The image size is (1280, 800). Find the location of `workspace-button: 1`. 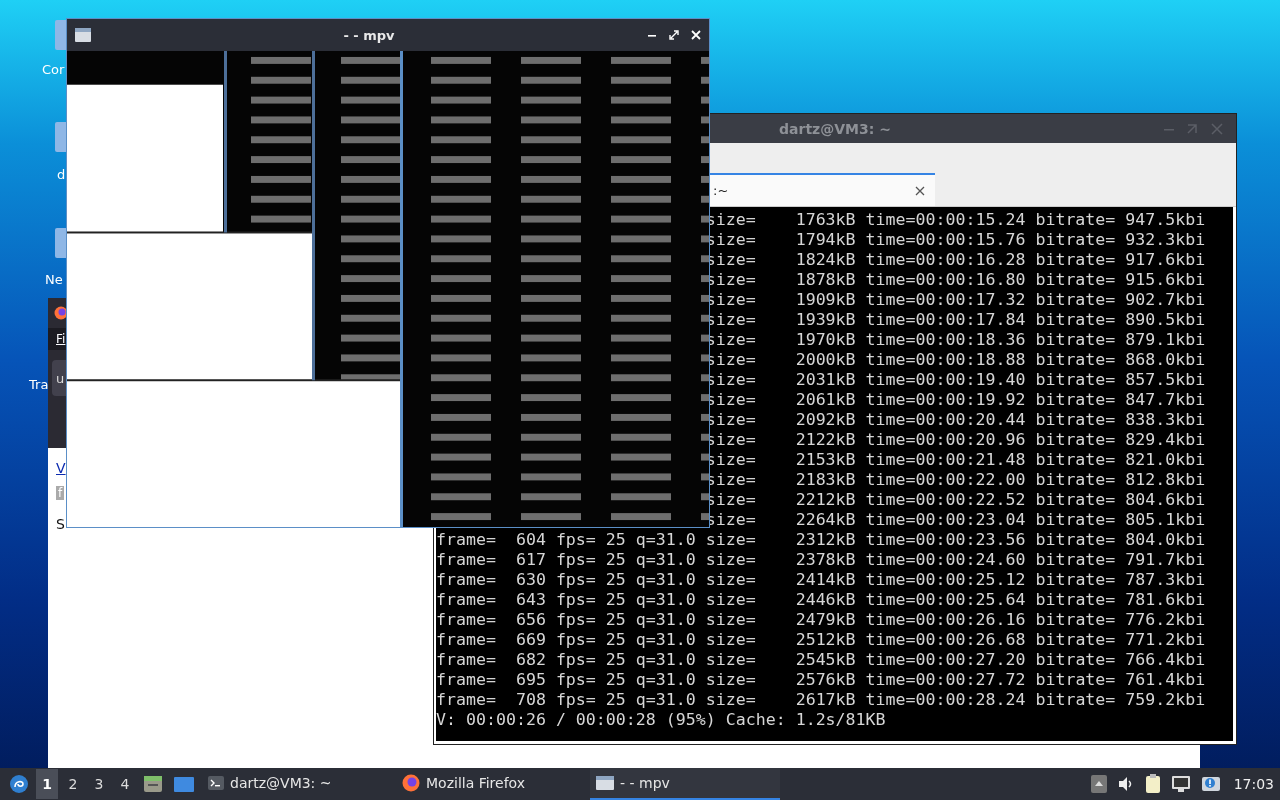

workspace-button: 1 is located at coordinates (47, 784).